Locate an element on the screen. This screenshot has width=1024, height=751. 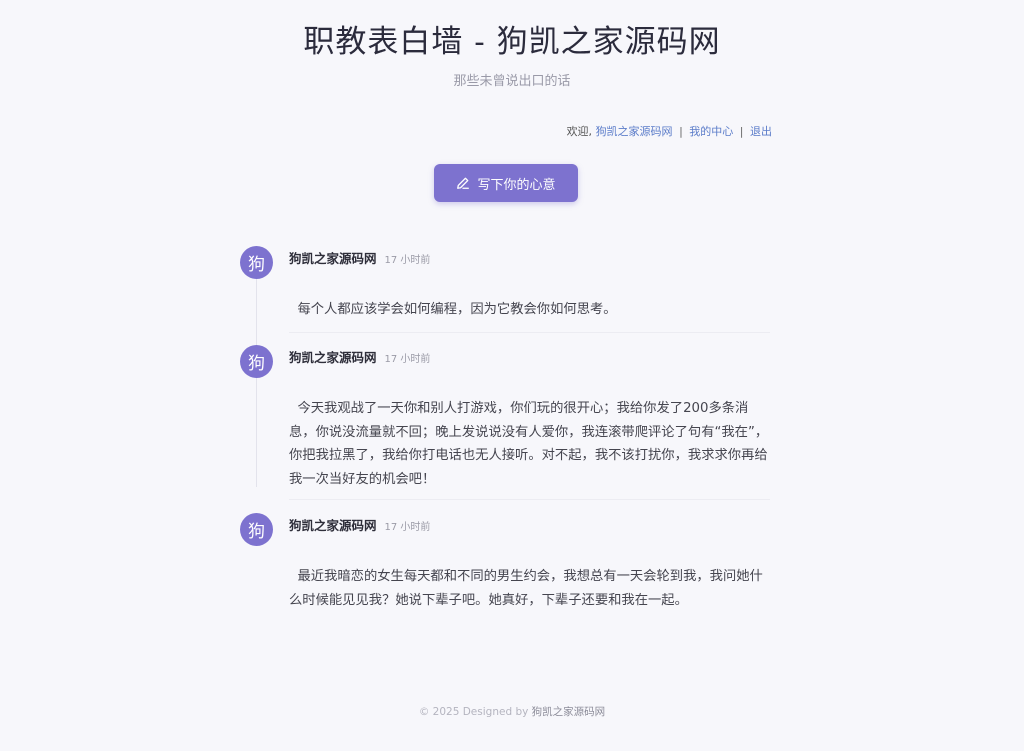
post-content: 每个人都应该学会如何编程，因为它教会你如何思考。 is located at coordinates (530, 310).